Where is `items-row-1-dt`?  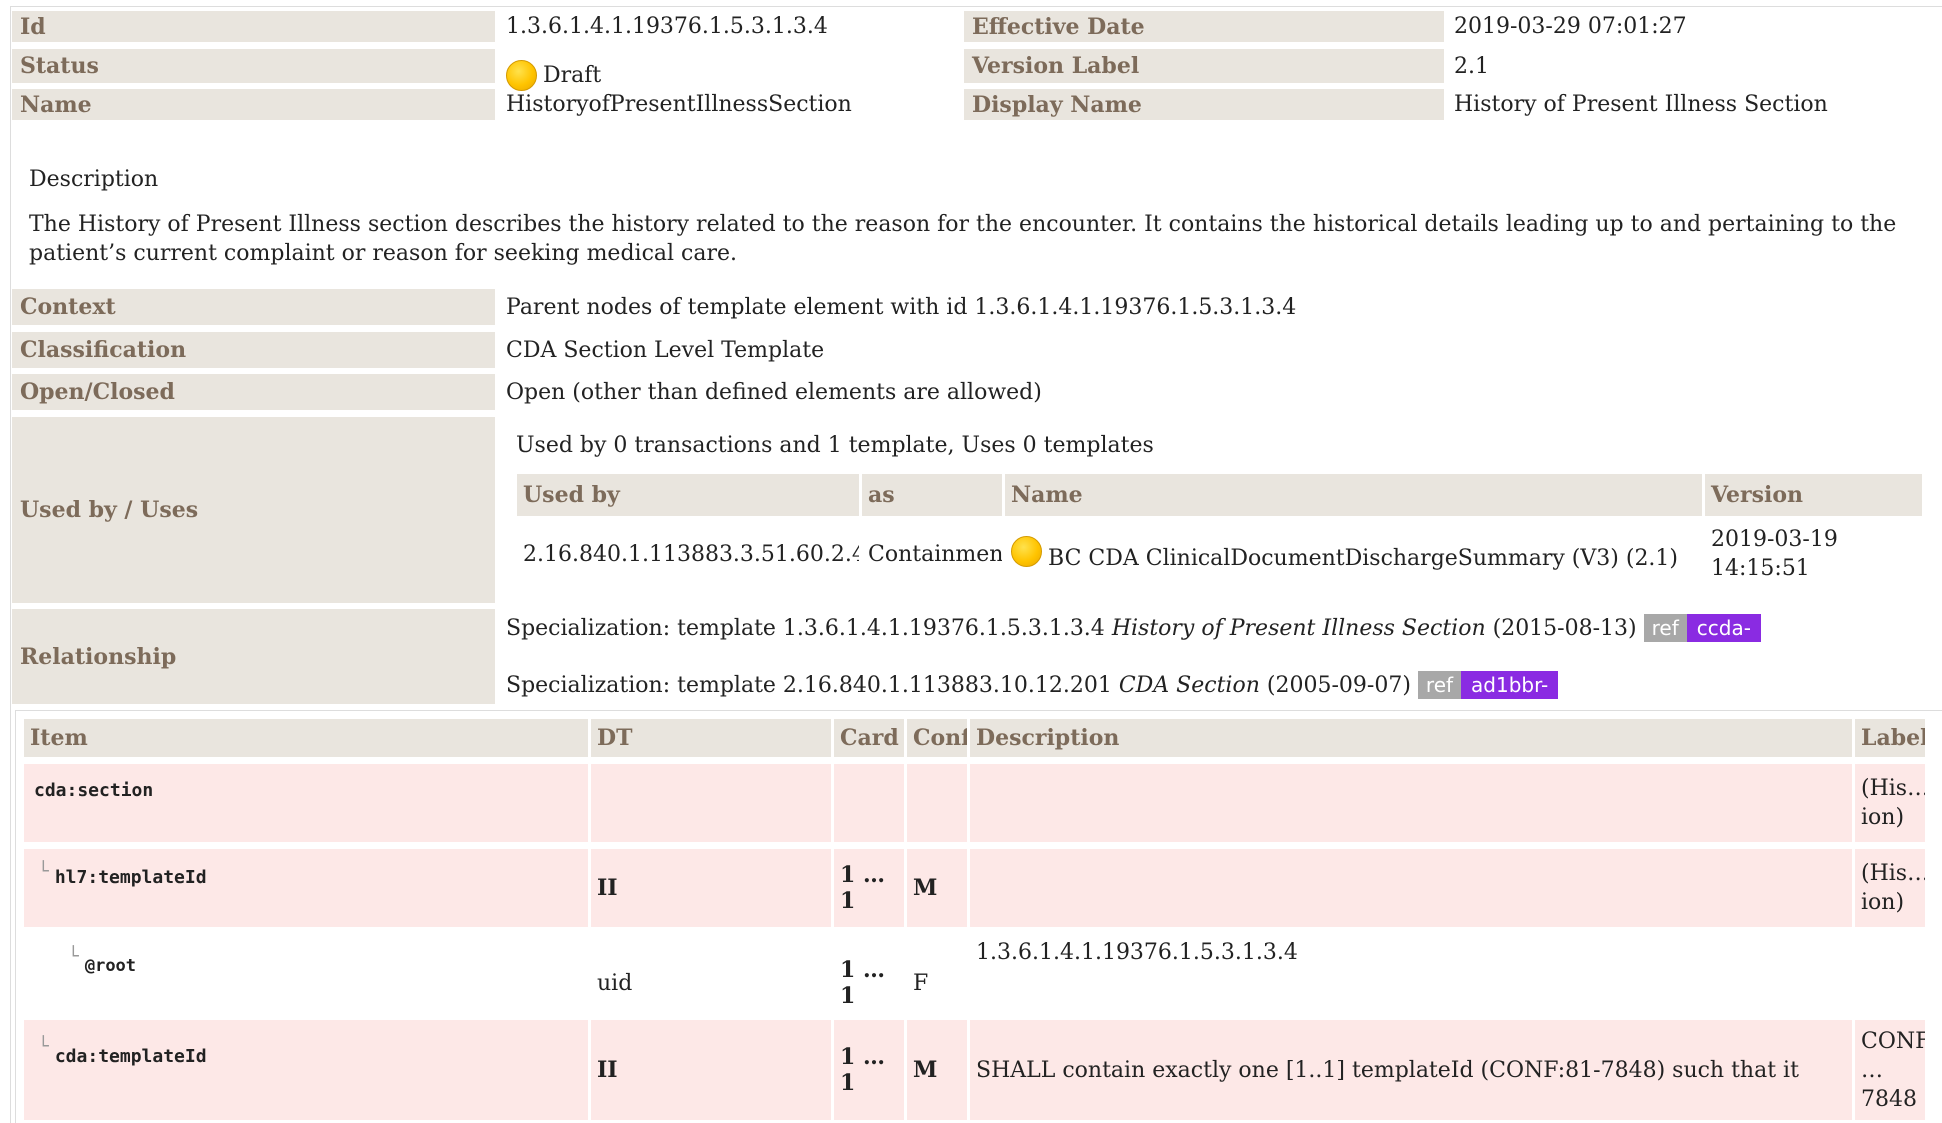
items-row-1-dt is located at coordinates (711, 803).